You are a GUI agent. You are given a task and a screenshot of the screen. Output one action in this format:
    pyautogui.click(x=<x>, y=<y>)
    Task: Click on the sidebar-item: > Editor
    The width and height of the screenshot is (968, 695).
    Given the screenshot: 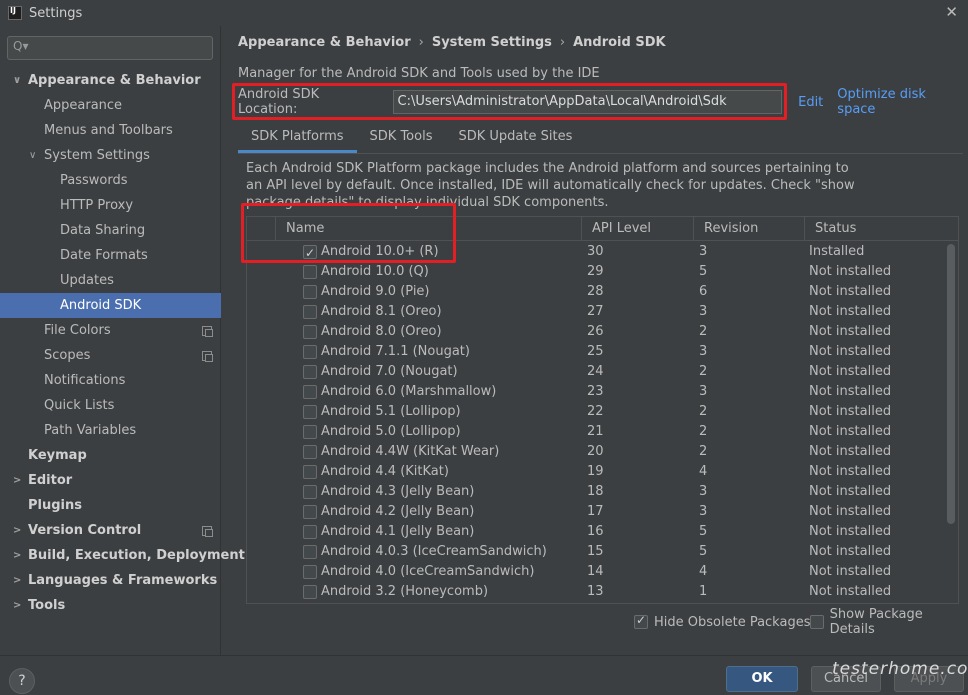 What is the action you would take?
    pyautogui.click(x=110, y=480)
    